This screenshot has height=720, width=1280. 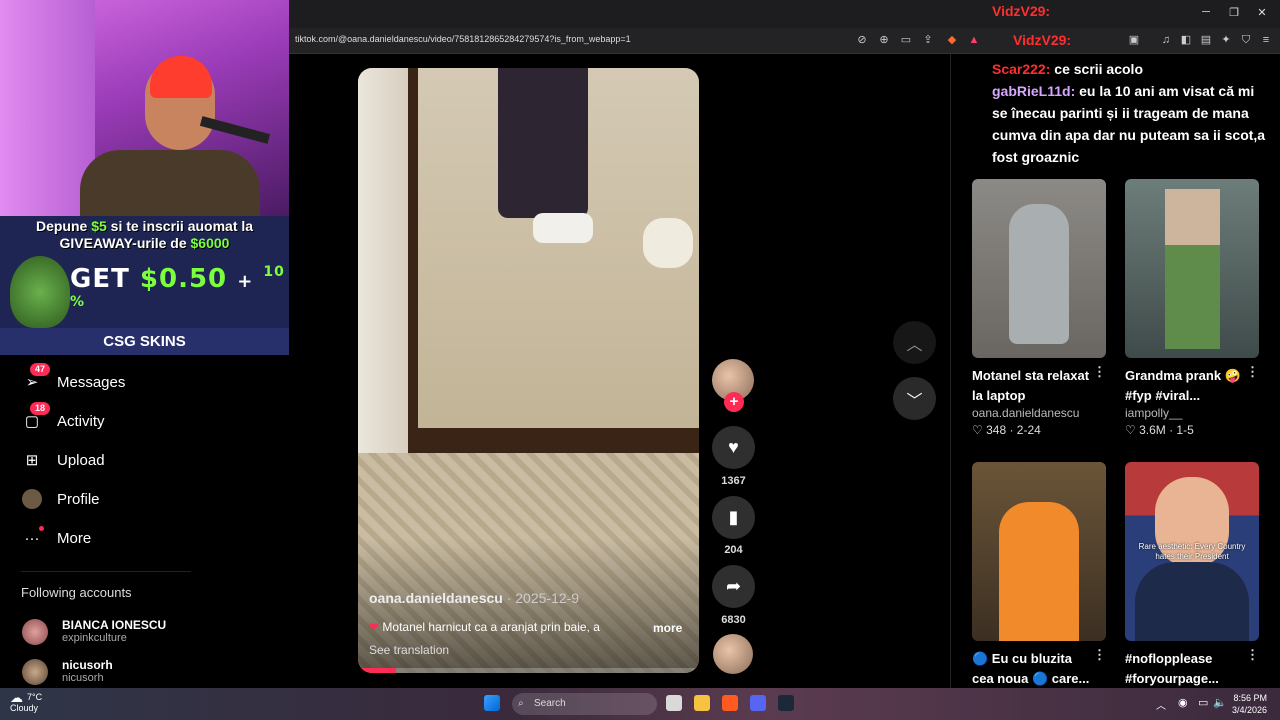 What do you see at coordinates (63, 417) in the screenshot?
I see `sidebar-item-activity: ▢ 18 Activity` at bounding box center [63, 417].